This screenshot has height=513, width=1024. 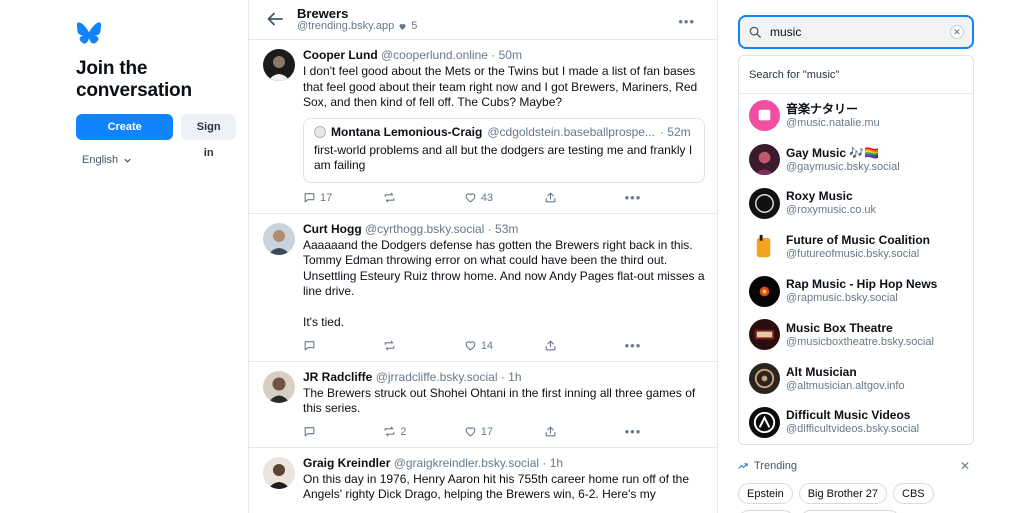 What do you see at coordinates (839, 327) in the screenshot?
I see `result-name: Music Box Theatre` at bounding box center [839, 327].